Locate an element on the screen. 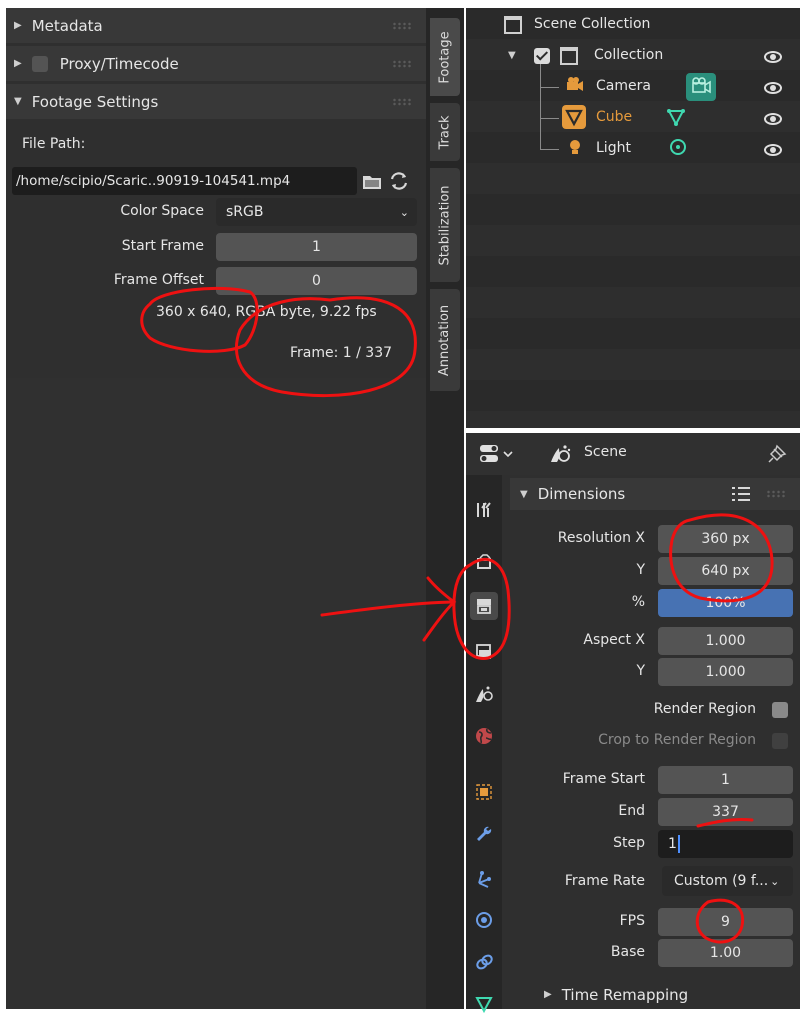 Image resolution: width=806 pixels, height=1018 pixels. render-region-label: Render Region is located at coordinates (704, 709).